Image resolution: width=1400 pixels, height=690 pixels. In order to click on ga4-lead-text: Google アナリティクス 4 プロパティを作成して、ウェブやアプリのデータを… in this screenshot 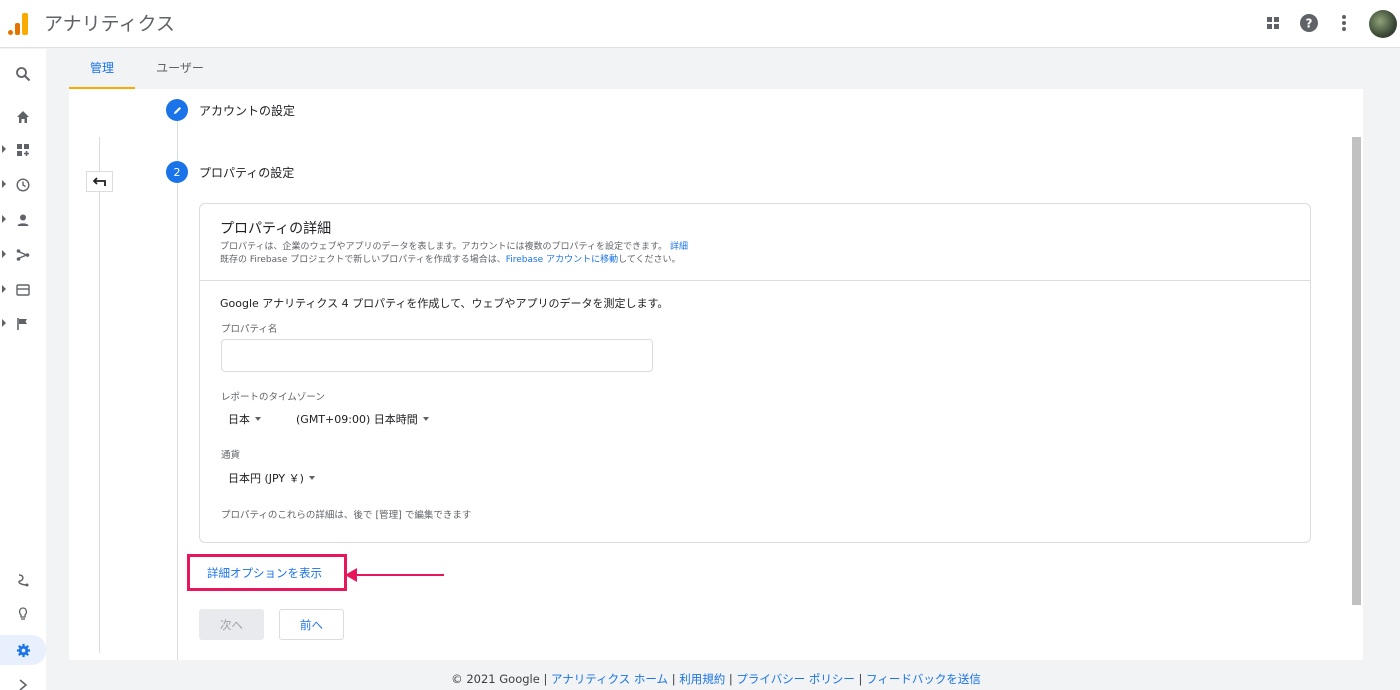, I will do `click(444, 303)`.